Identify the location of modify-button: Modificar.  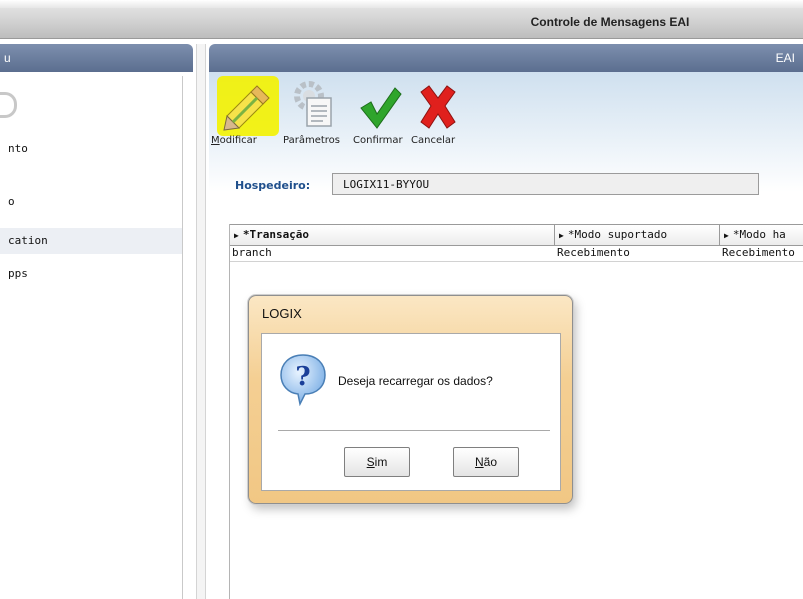
(246, 113).